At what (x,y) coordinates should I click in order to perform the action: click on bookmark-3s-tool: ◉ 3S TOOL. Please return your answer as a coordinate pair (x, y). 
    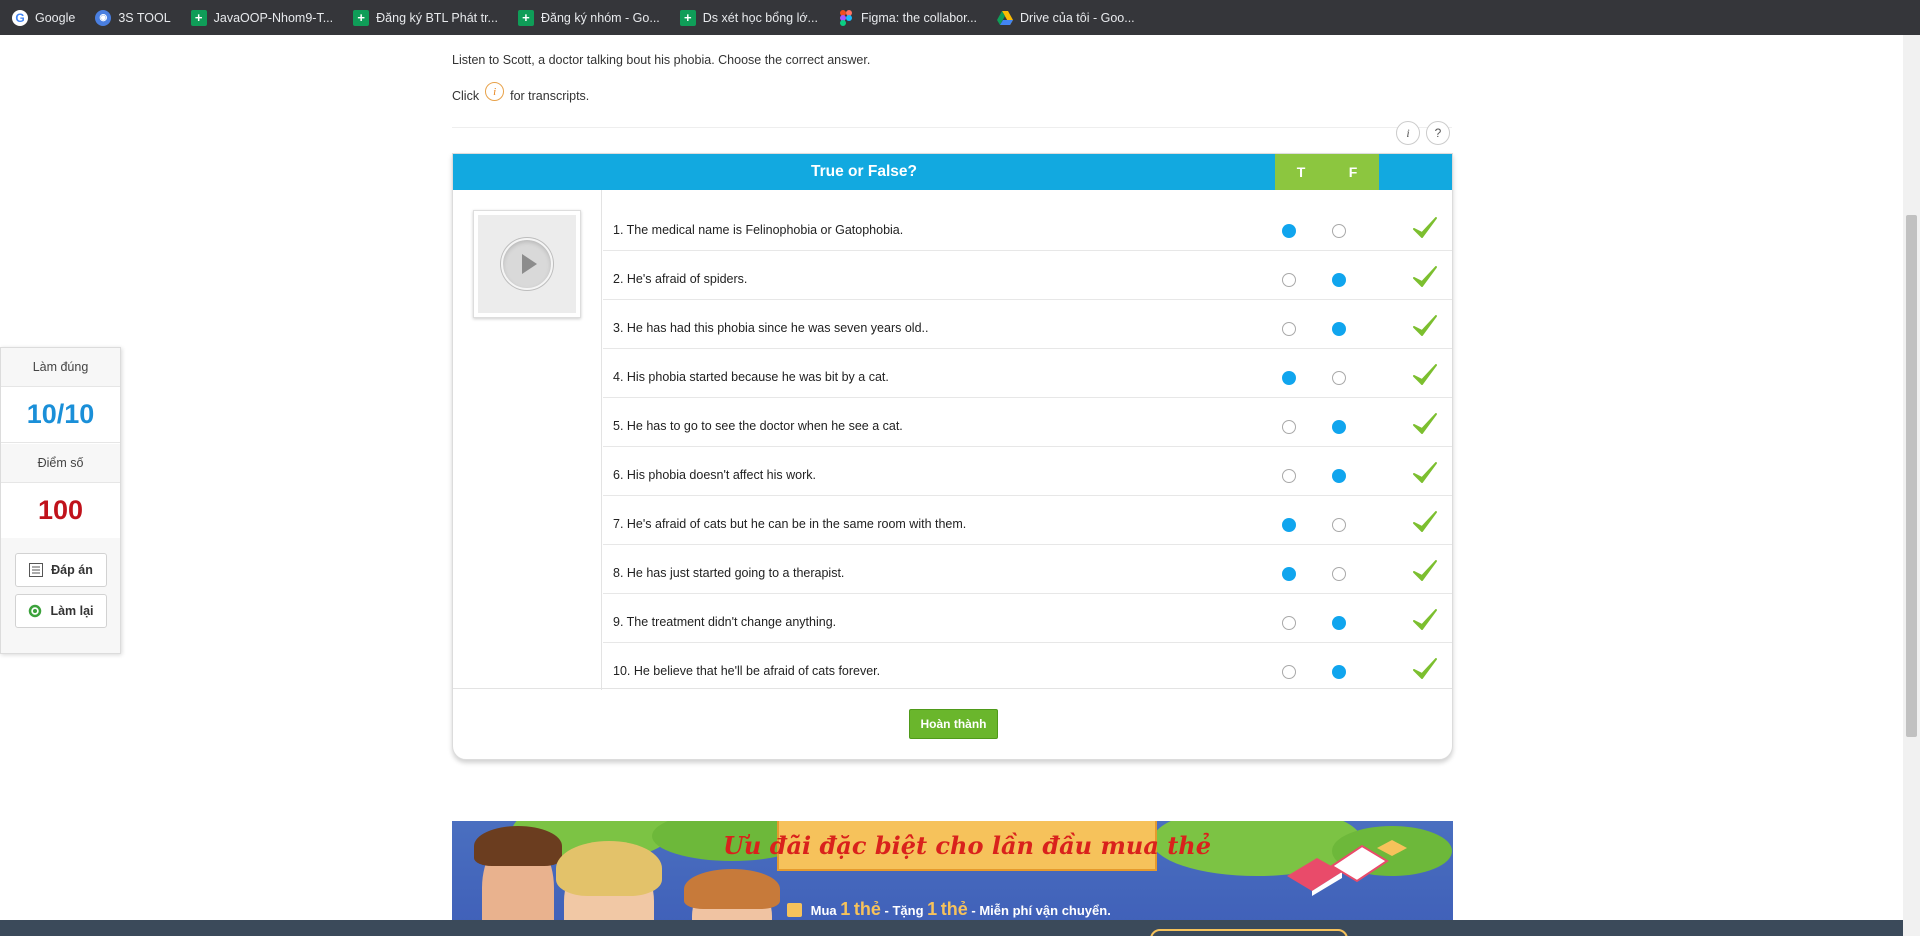
    Looking at the image, I should click on (133, 17).